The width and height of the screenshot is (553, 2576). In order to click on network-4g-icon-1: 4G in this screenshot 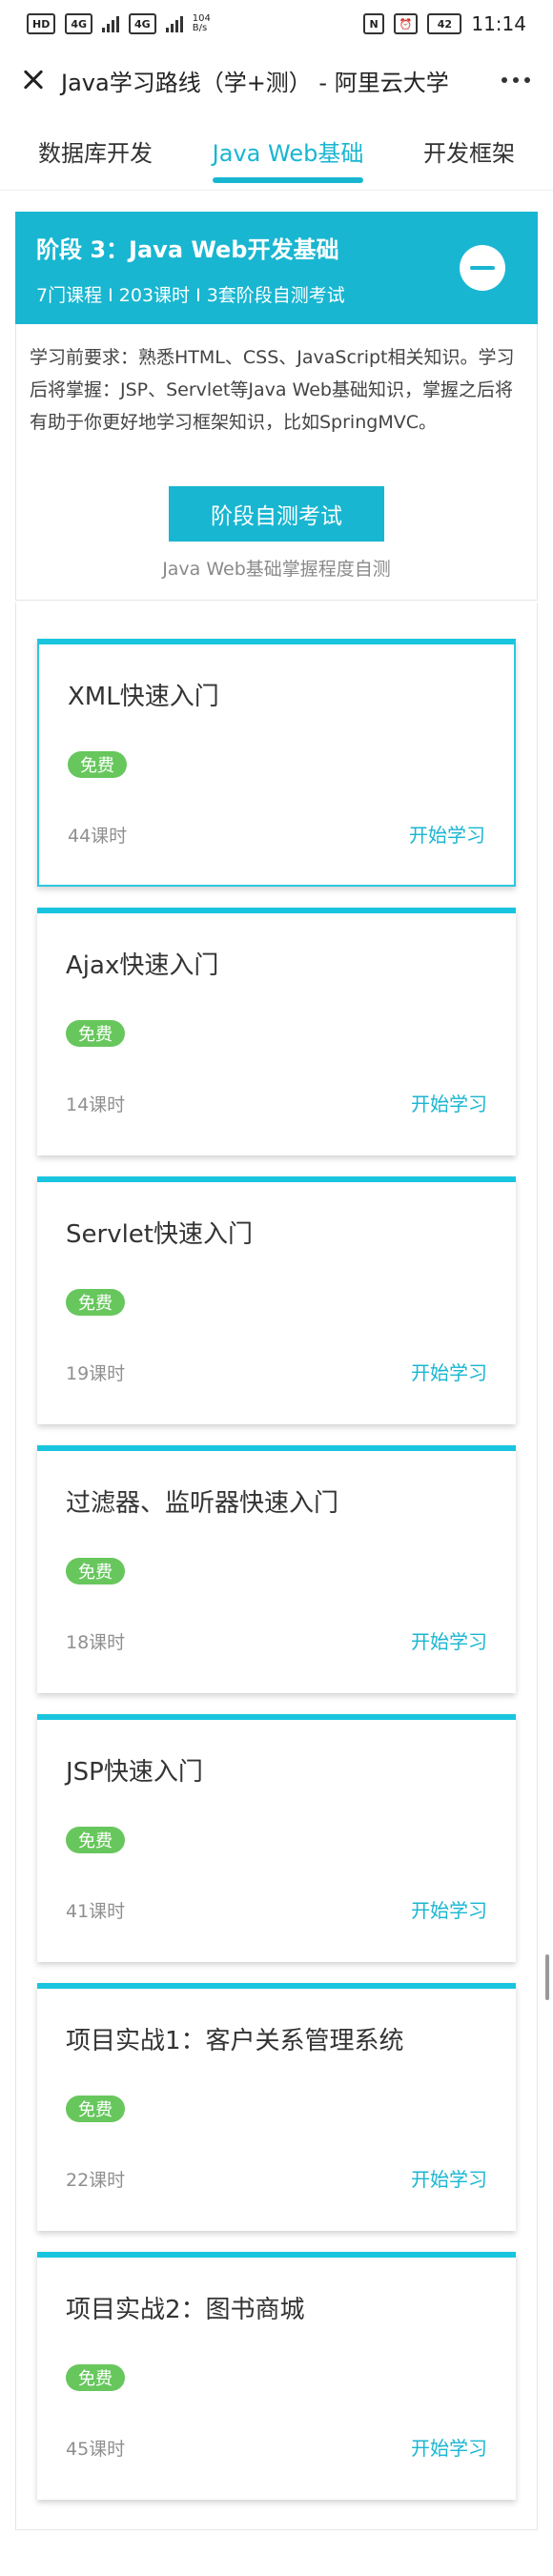, I will do `click(79, 23)`.